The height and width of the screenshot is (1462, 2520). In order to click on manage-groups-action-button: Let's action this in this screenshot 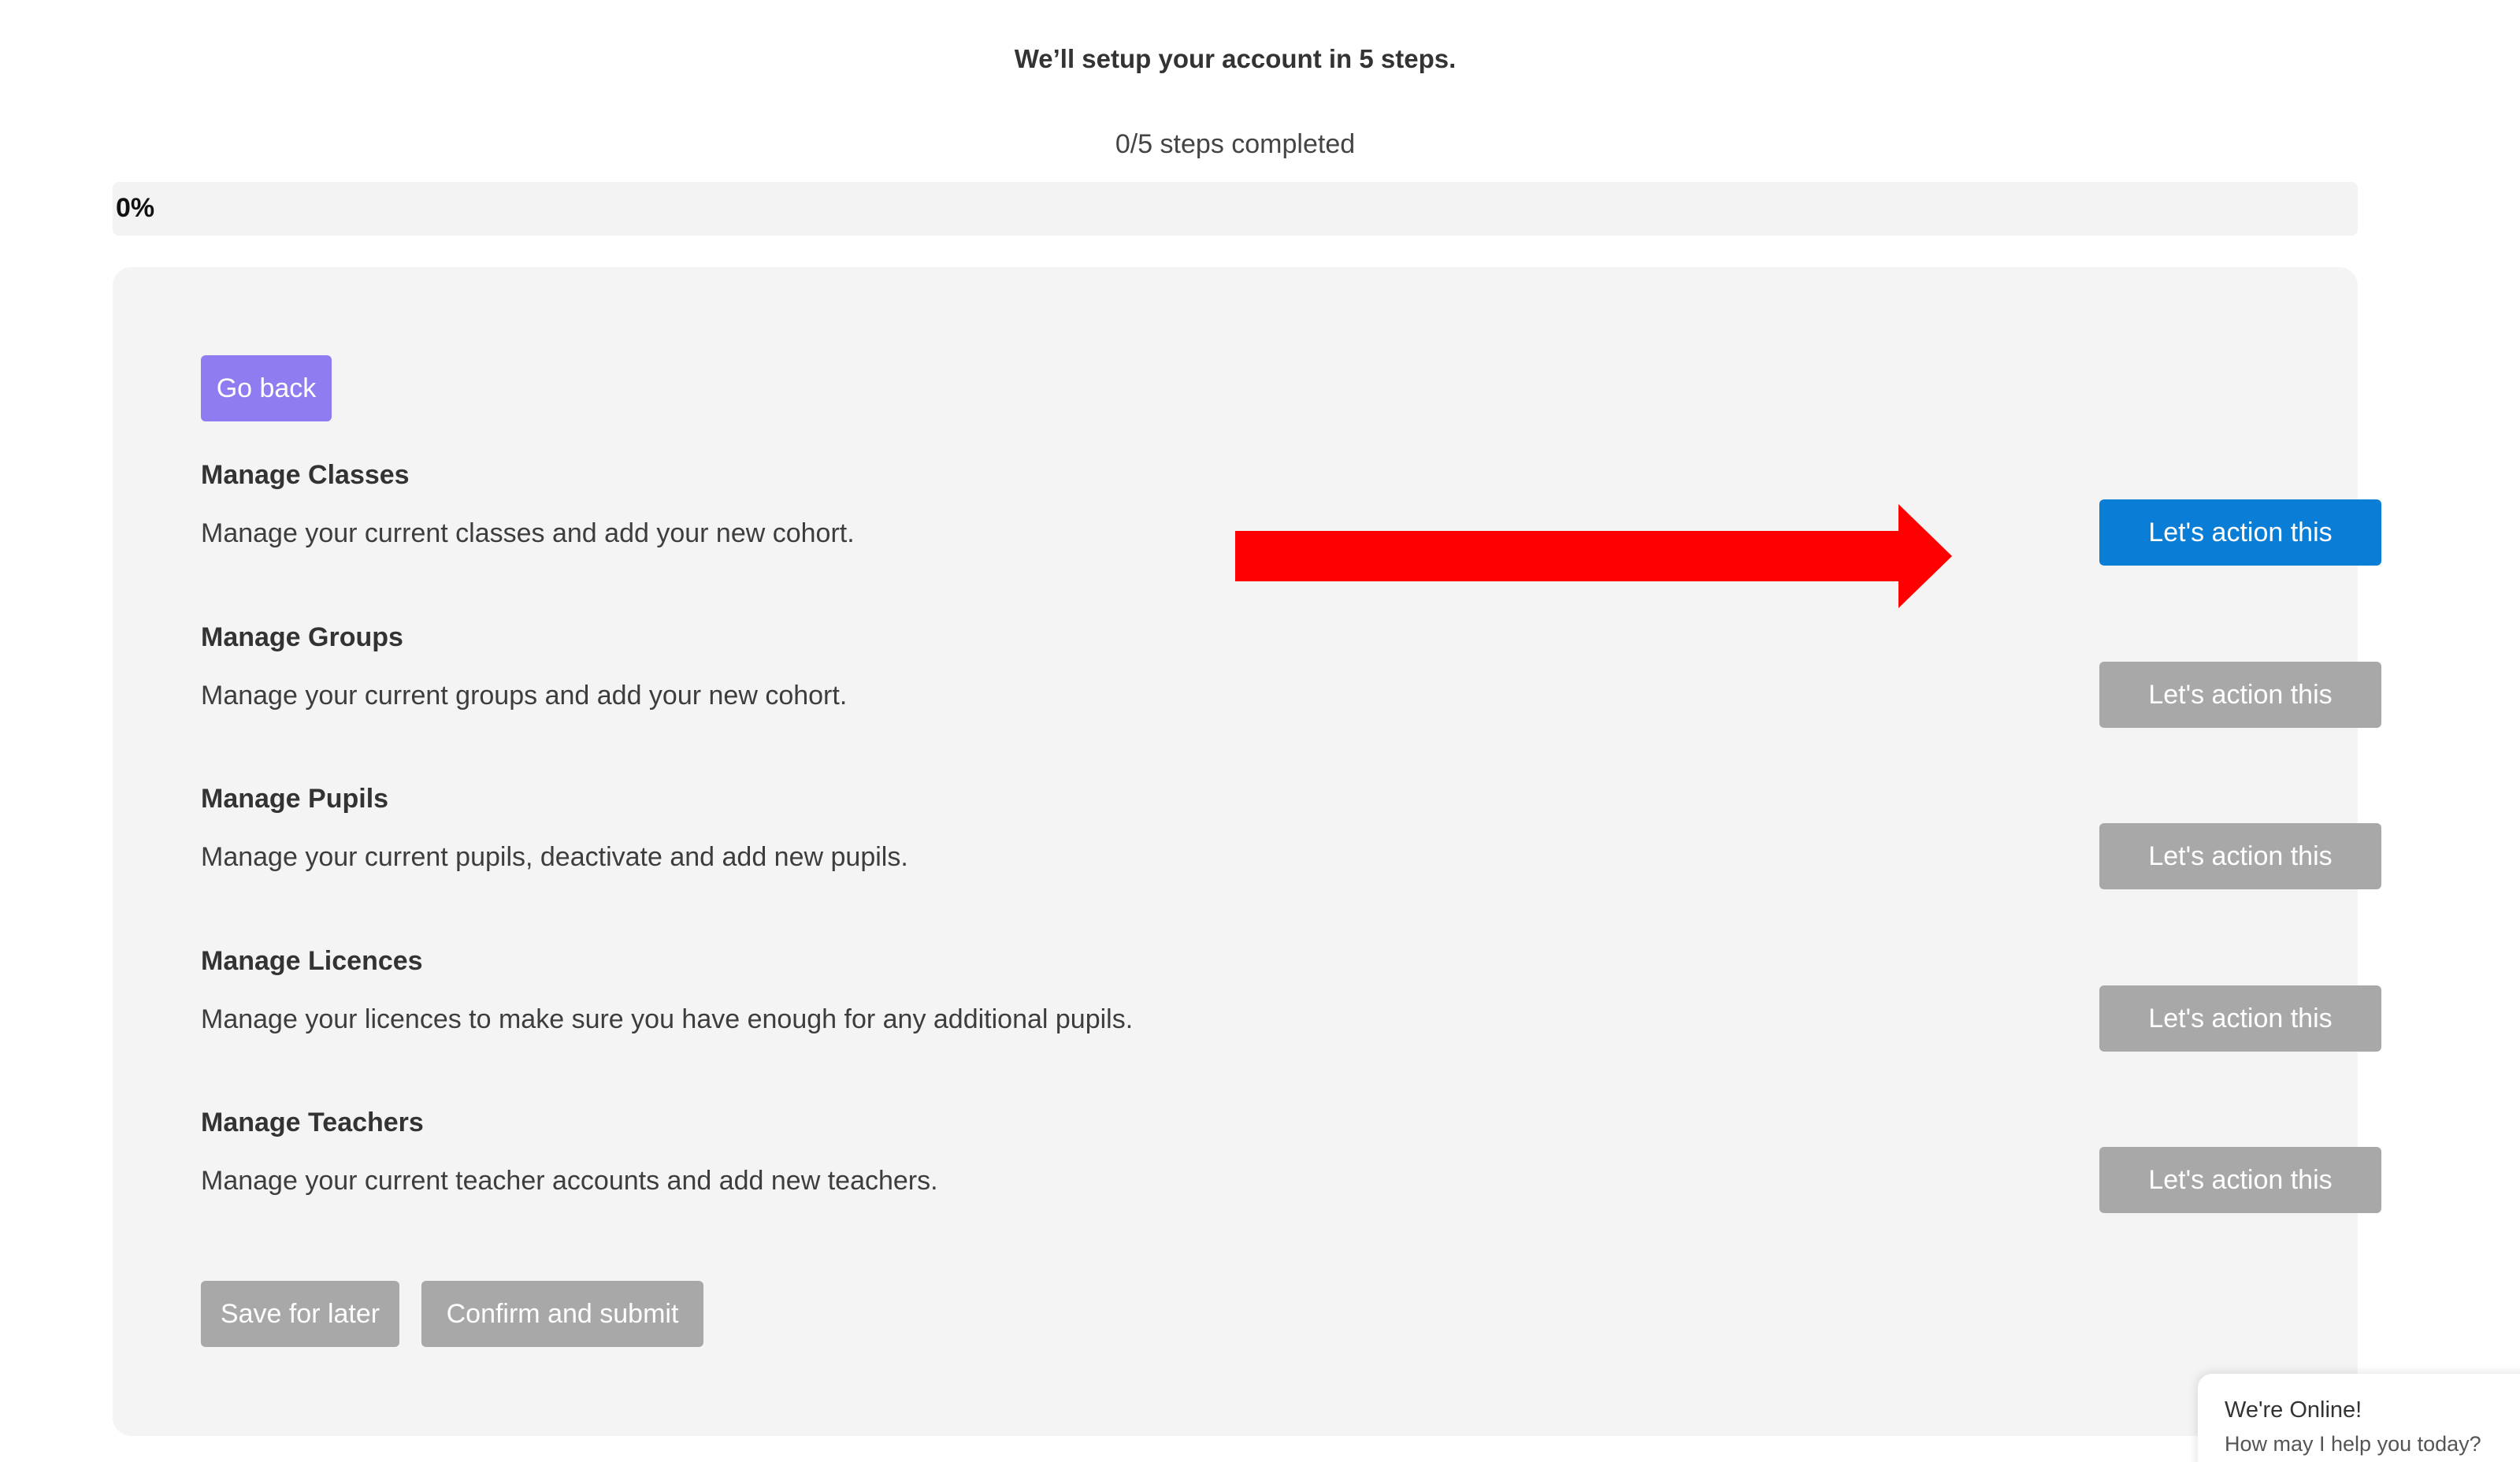, I will do `click(2240, 695)`.